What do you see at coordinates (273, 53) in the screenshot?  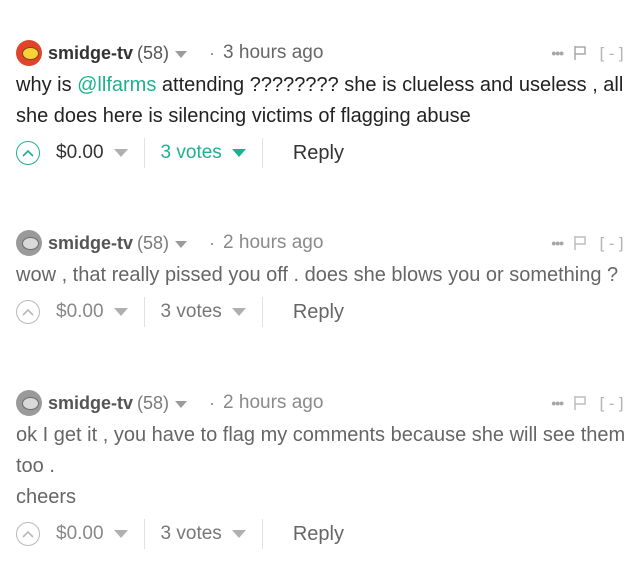 I see `timestamp: 3 hours ago` at bounding box center [273, 53].